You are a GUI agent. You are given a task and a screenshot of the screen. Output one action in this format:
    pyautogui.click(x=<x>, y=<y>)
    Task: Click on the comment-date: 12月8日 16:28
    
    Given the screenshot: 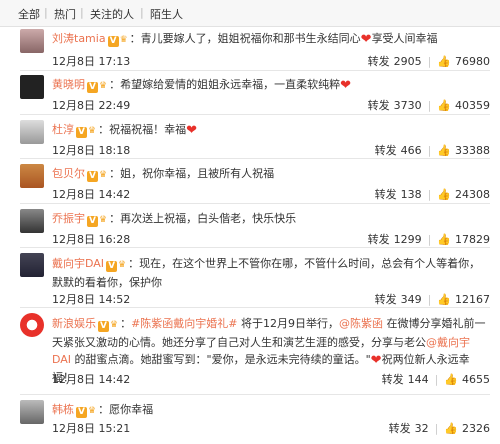 What is the action you would take?
    pyautogui.click(x=91, y=239)
    